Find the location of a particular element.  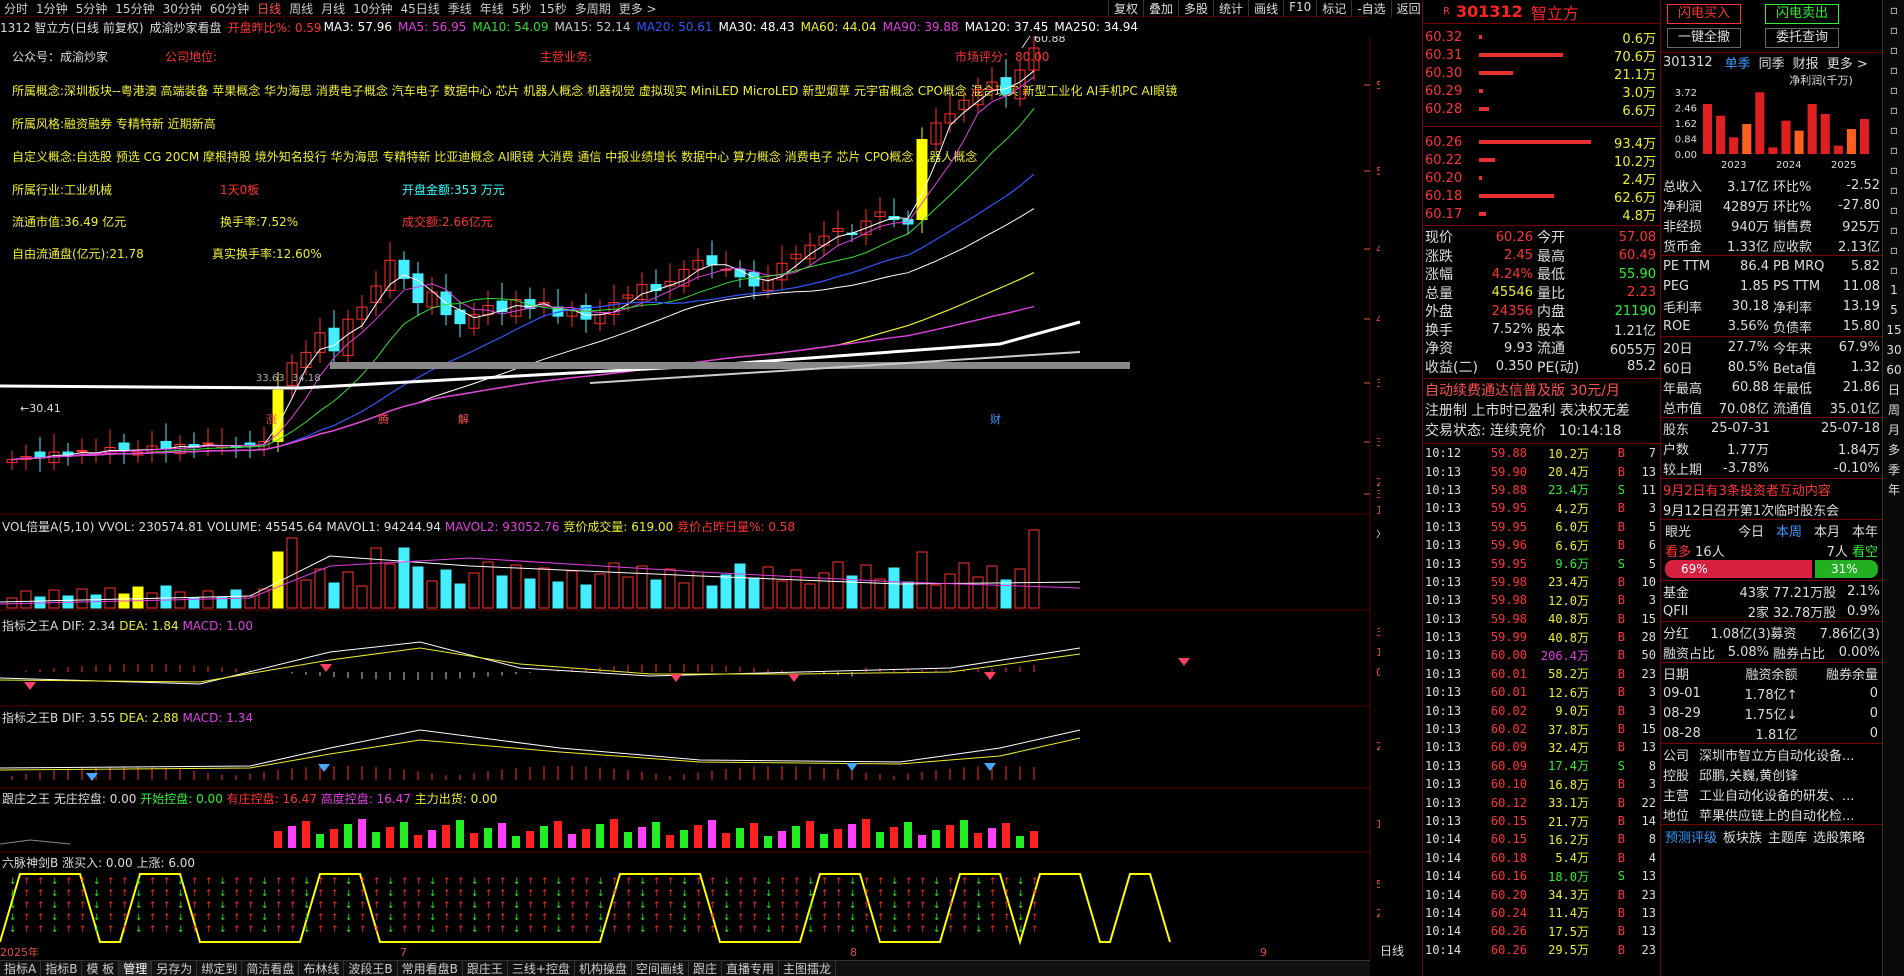

book-row: 60.28 6.6万 is located at coordinates (1541, 109).